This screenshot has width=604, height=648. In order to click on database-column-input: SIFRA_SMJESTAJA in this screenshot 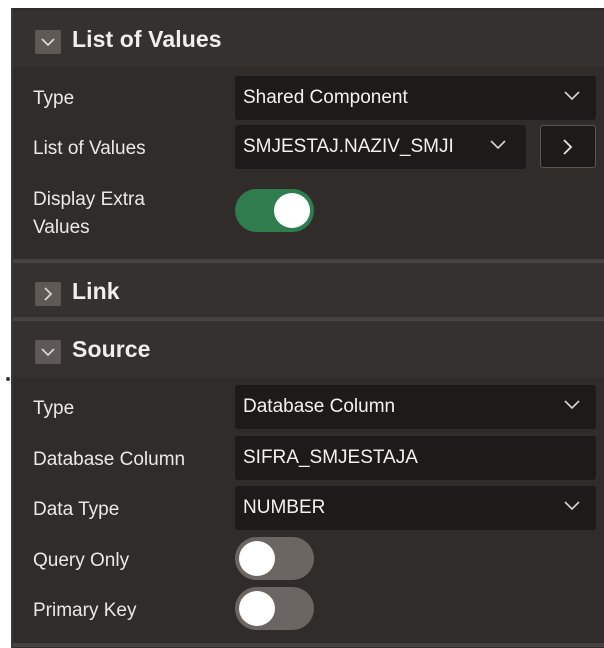, I will do `click(415, 458)`.